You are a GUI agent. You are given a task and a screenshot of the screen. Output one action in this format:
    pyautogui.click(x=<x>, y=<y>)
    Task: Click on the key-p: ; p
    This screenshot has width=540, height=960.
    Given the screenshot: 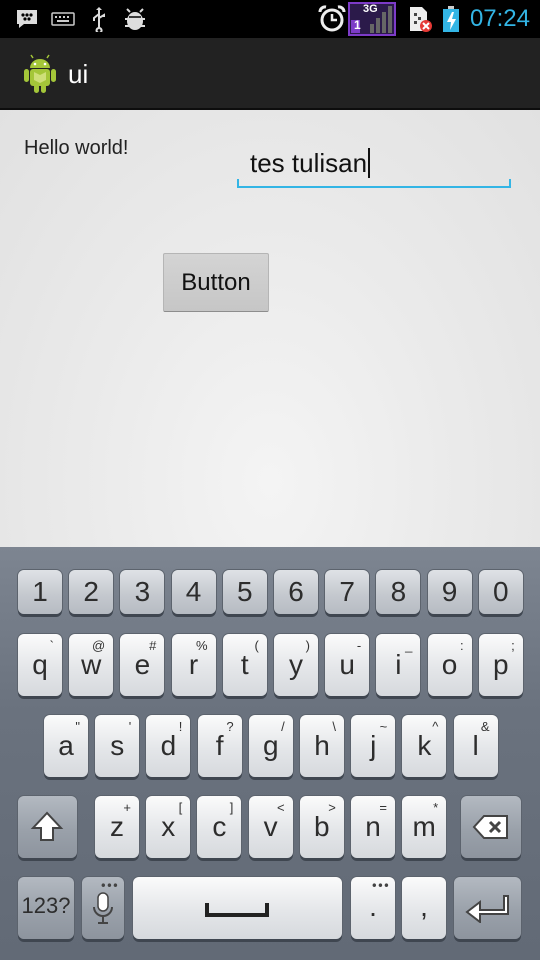 What is the action you would take?
    pyautogui.click(x=500, y=665)
    